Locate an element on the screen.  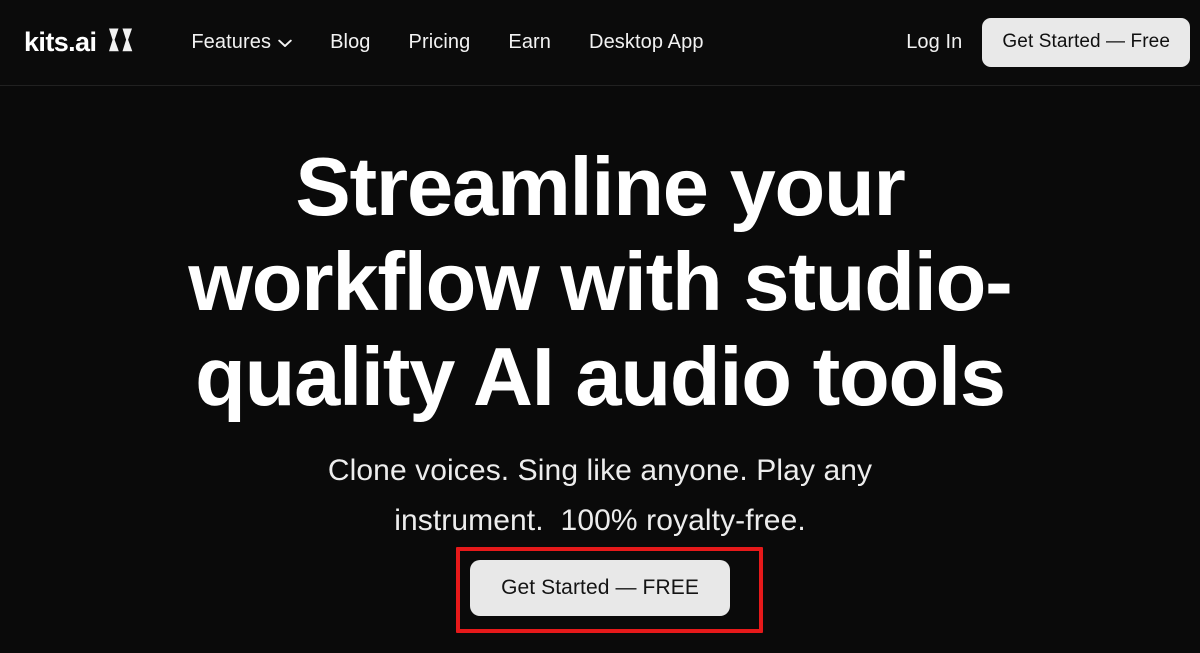
nav-item-earn: Earn is located at coordinates (529, 42).